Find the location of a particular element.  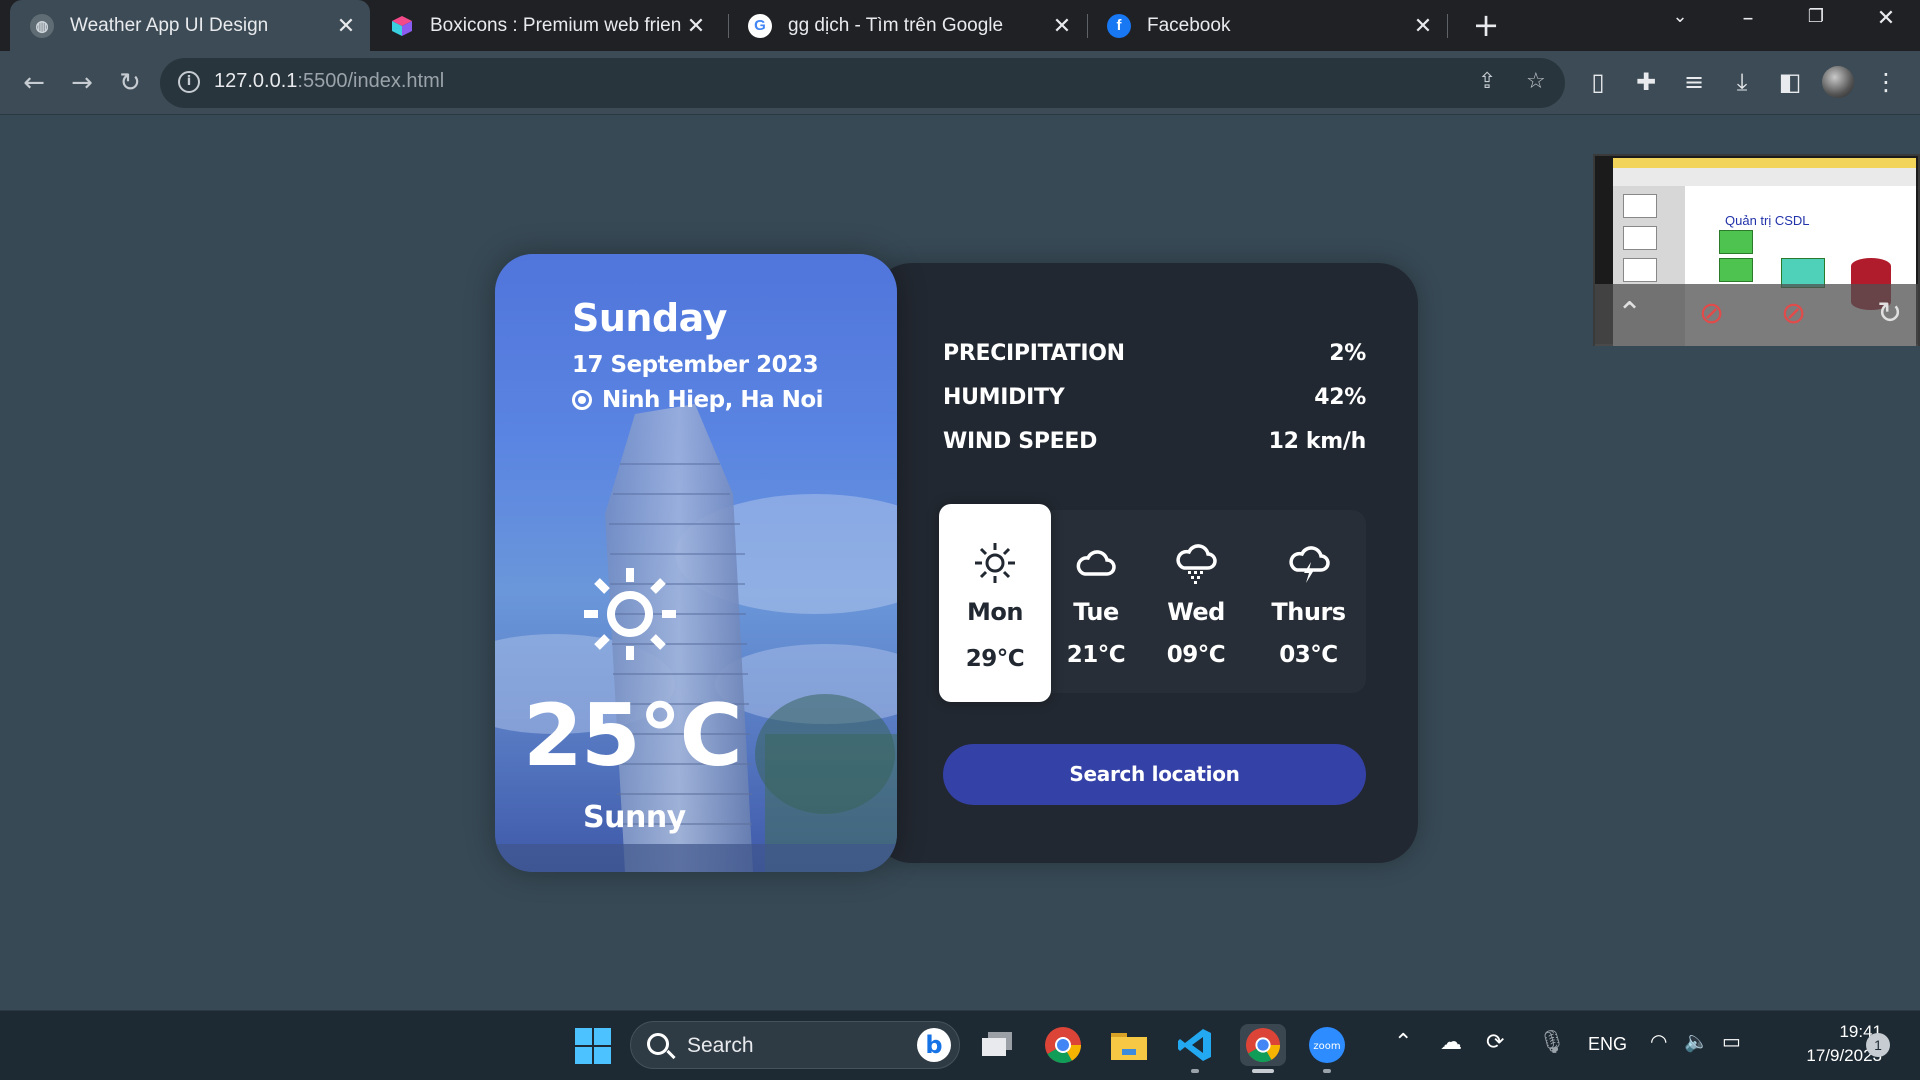

zoom-share-preview: Quản trị CSDL ⌃ ⊘ ⊘ ↻ is located at coordinates (1756, 250).